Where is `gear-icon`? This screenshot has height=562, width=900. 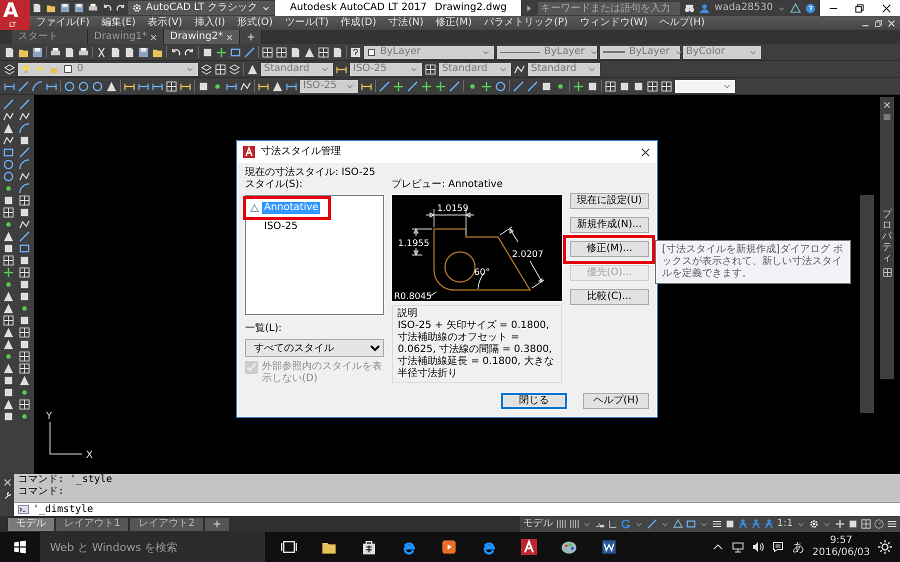 gear-icon is located at coordinates (814, 524).